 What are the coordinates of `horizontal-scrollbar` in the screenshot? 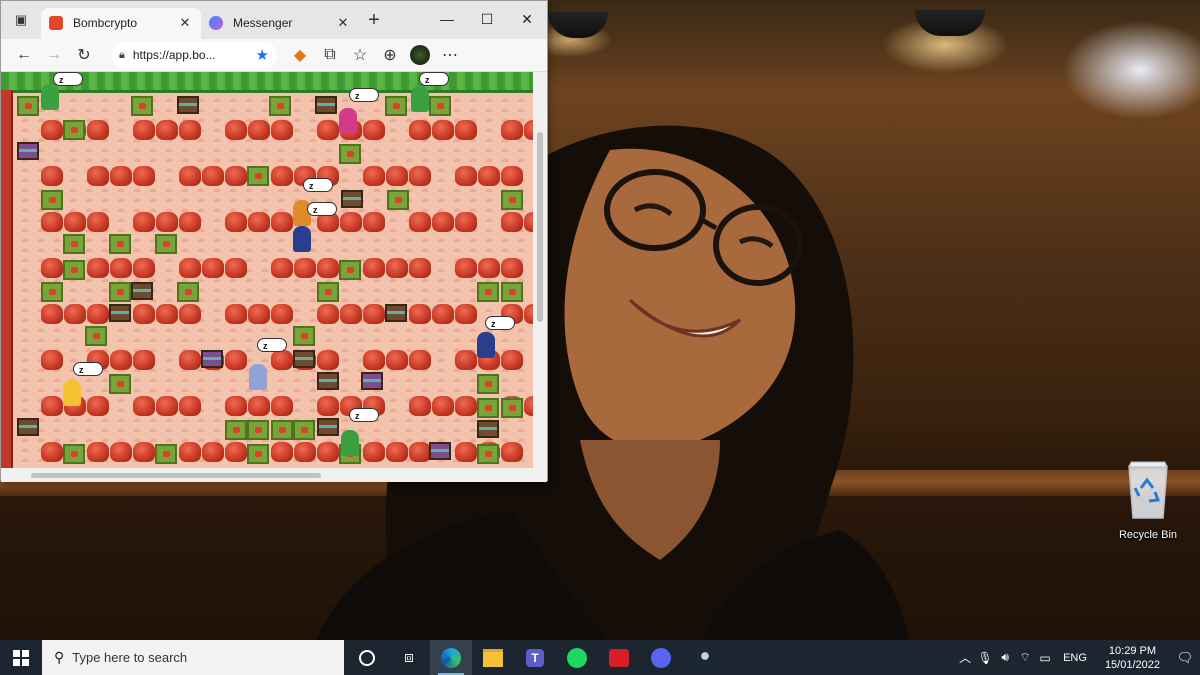 It's located at (274, 475).